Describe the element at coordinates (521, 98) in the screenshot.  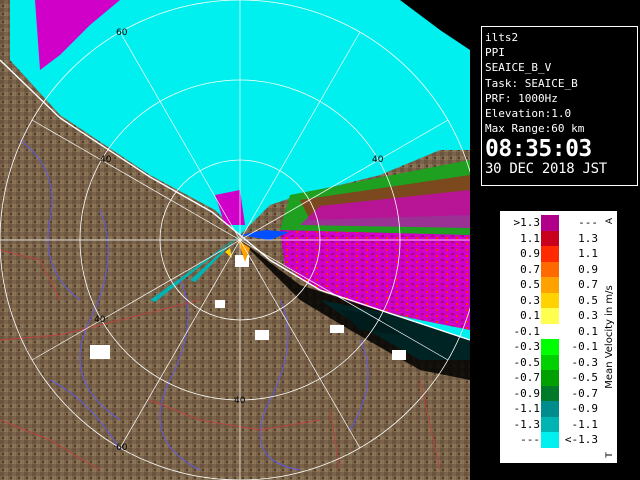
I see `prf-value: PRF: 1000Hz` at that location.